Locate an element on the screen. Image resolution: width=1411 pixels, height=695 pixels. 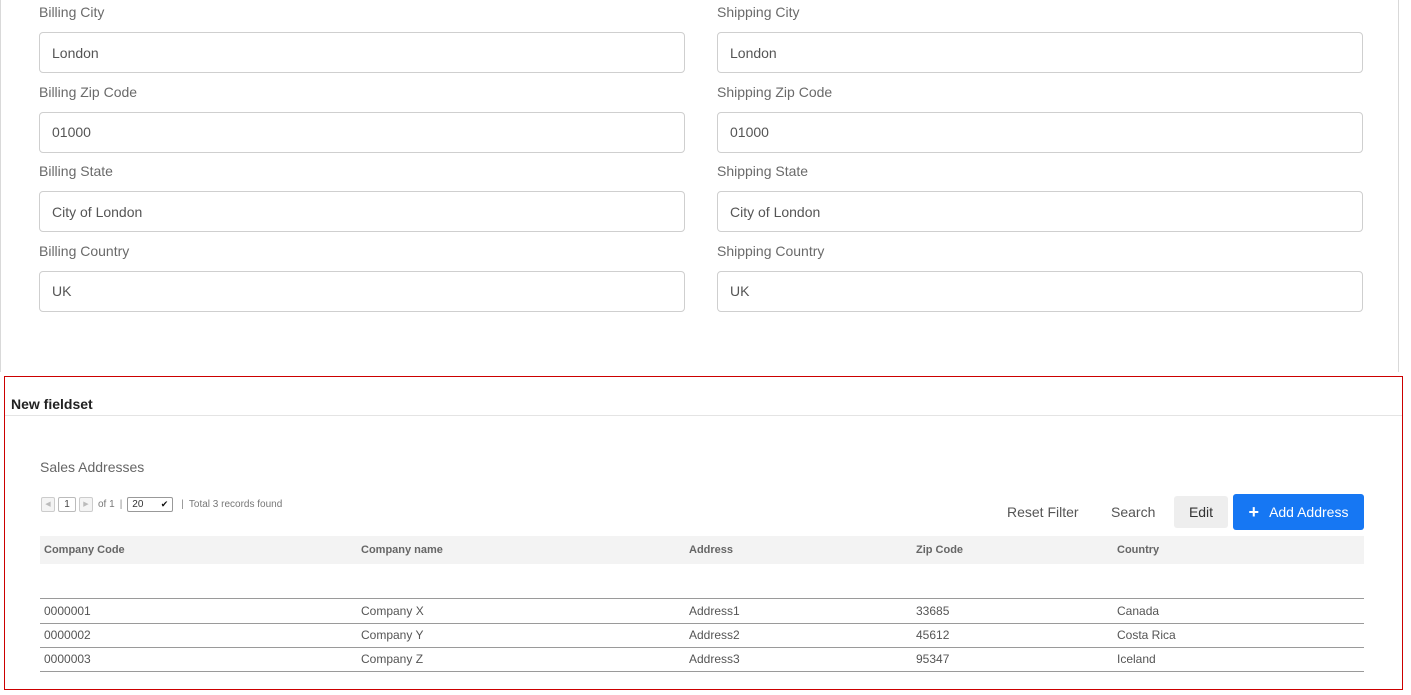
billing-state-input is located at coordinates (362, 211).